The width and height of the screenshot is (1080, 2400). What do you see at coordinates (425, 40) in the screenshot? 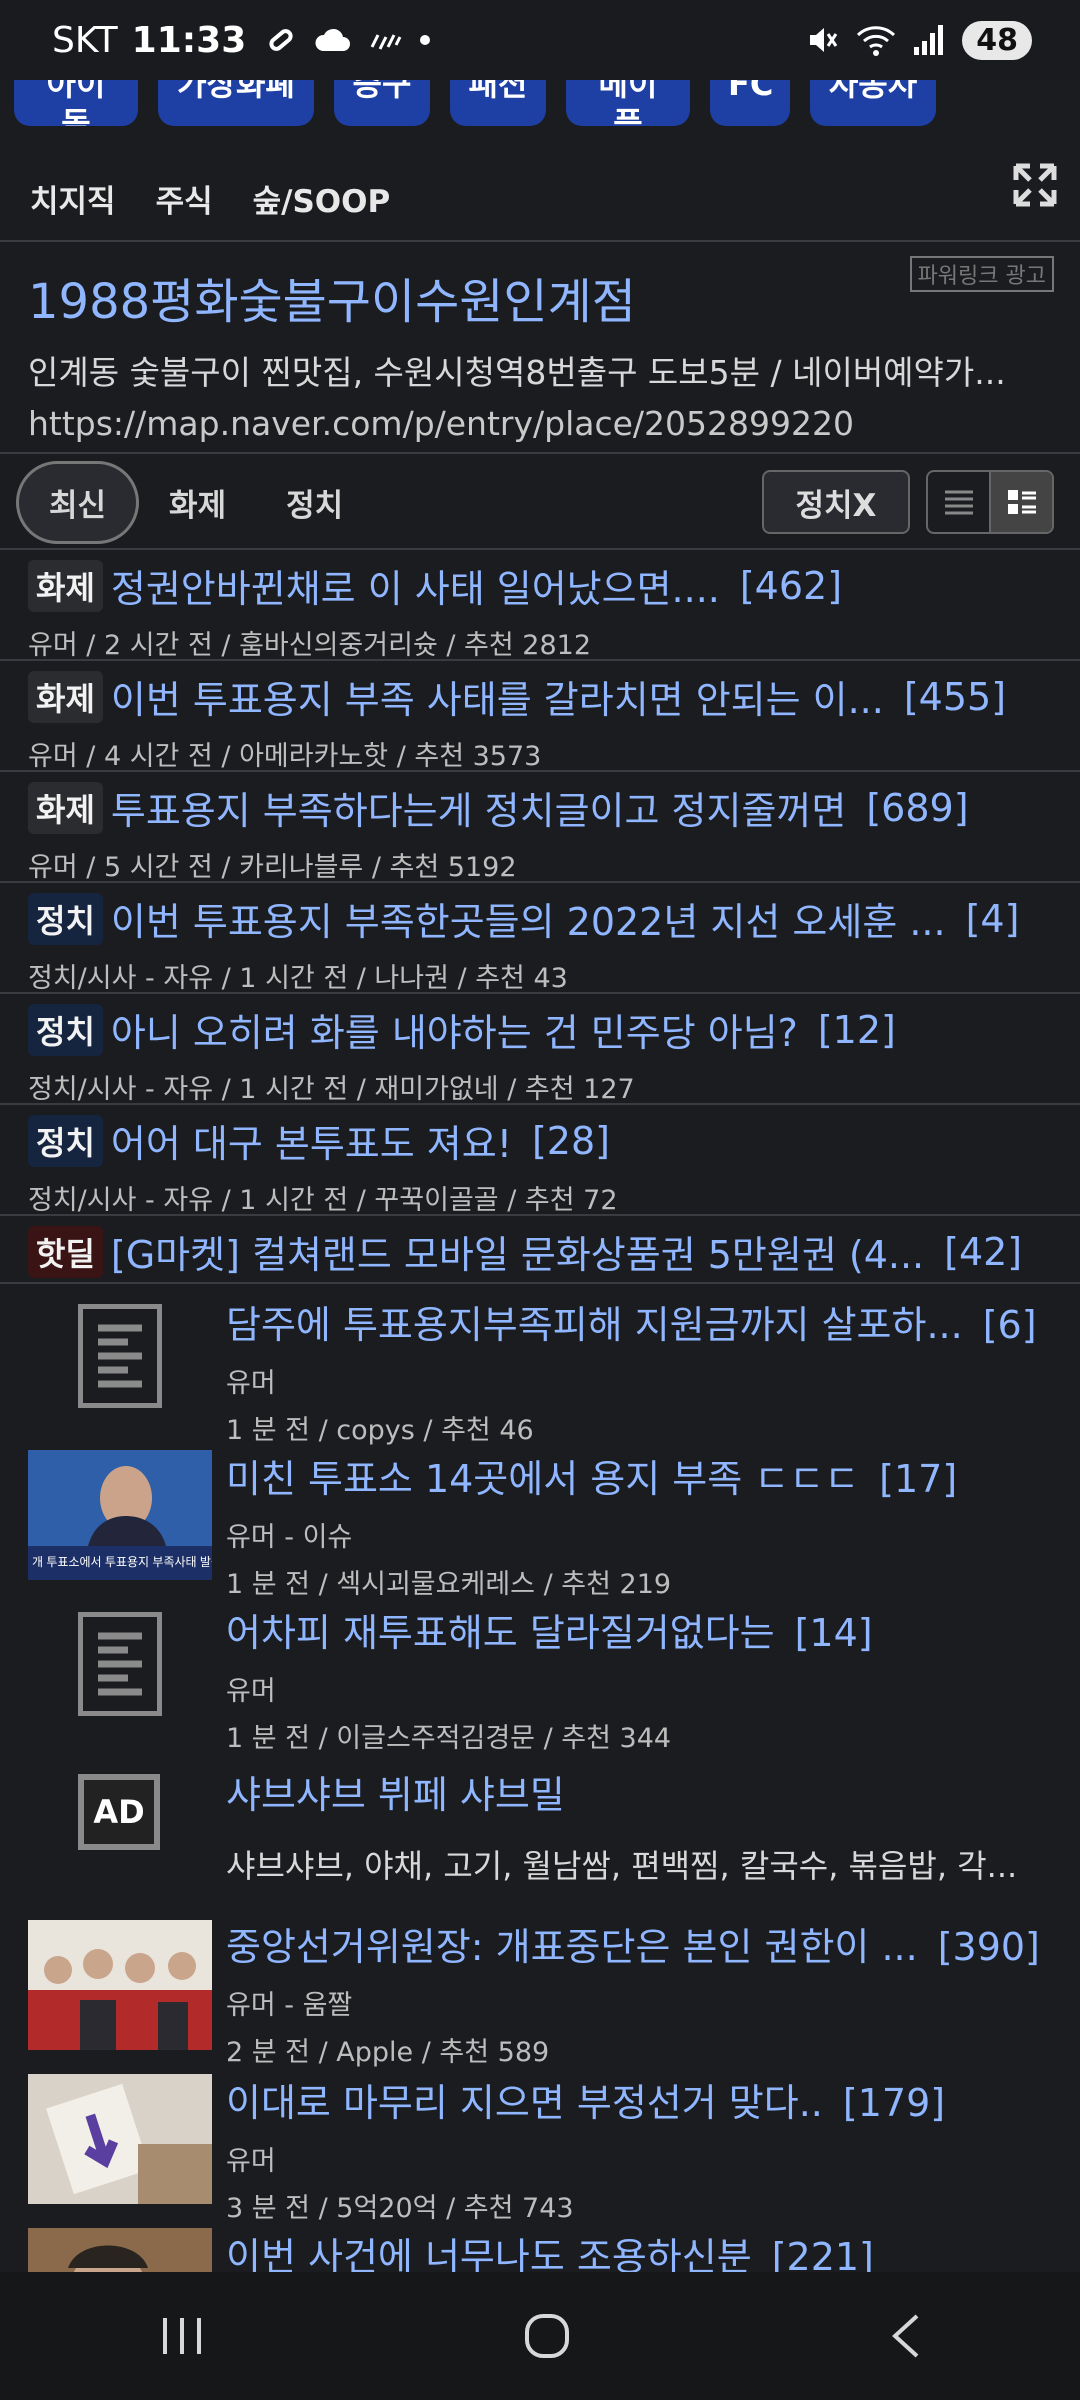
I see `dot-icon` at bounding box center [425, 40].